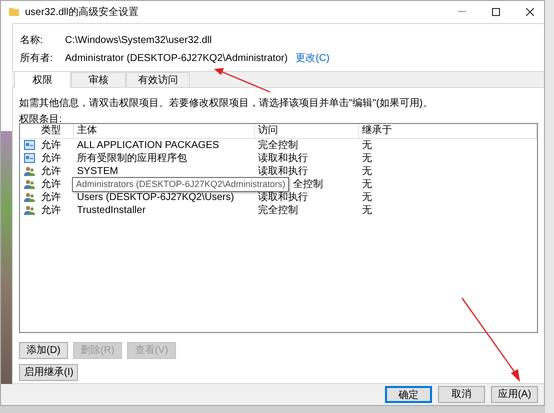 Image resolution: width=554 pixels, height=413 pixels. I want to click on instructions-text: 如需其他信息，请双击权限项目。若要修改权限项目，请选择该项目并单击"编辑"(如果可用)。, so click(226, 103).